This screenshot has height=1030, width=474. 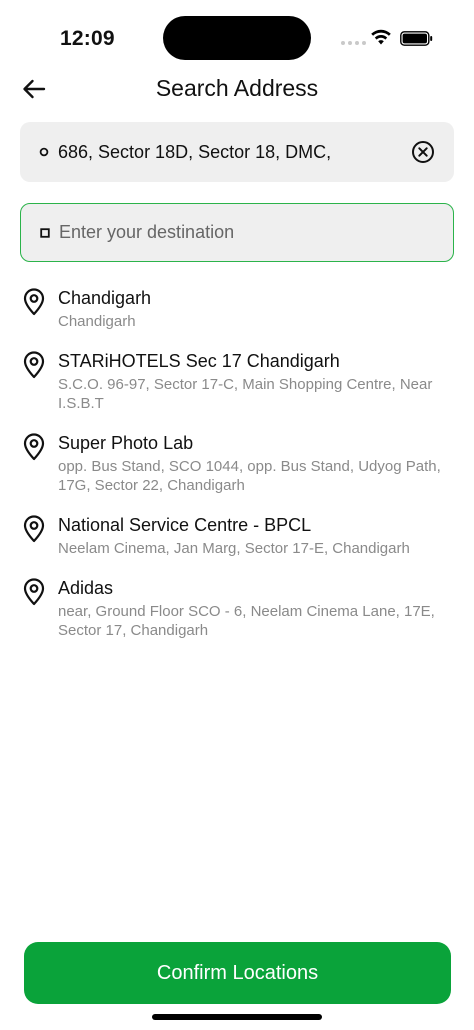 What do you see at coordinates (237, 1017) in the screenshot?
I see `home-indicator` at bounding box center [237, 1017].